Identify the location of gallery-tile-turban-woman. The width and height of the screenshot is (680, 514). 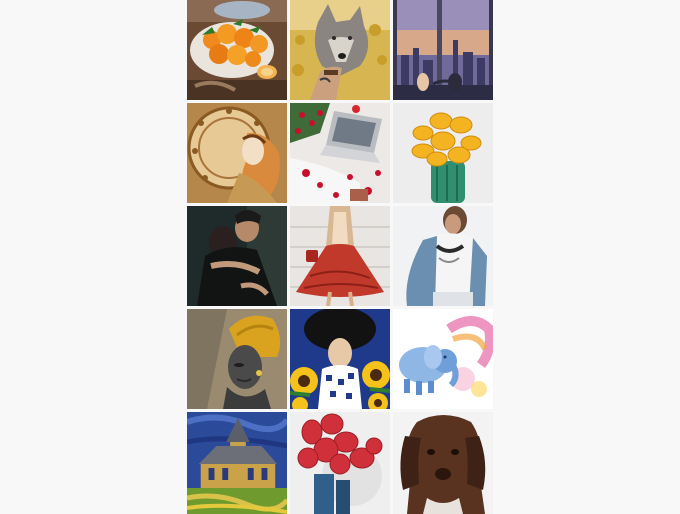
(237, 359).